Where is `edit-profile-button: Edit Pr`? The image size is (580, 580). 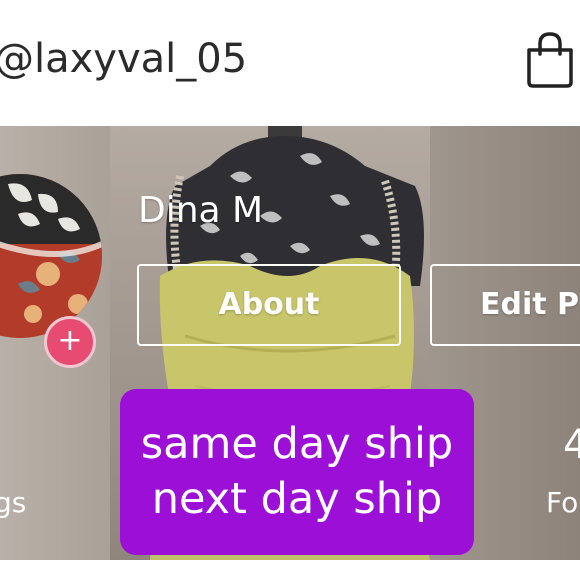 edit-profile-button: Edit Pr is located at coordinates (505, 305).